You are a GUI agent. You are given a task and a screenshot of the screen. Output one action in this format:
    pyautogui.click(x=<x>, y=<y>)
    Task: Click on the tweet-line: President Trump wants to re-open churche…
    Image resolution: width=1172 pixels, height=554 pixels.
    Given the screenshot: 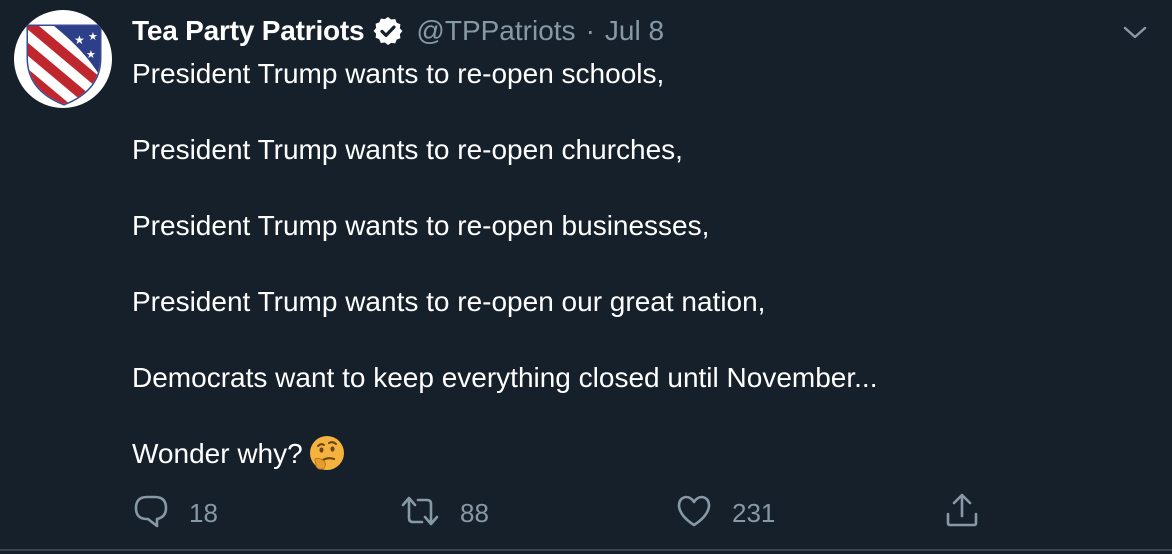 What is the action you would take?
    pyautogui.click(x=407, y=149)
    